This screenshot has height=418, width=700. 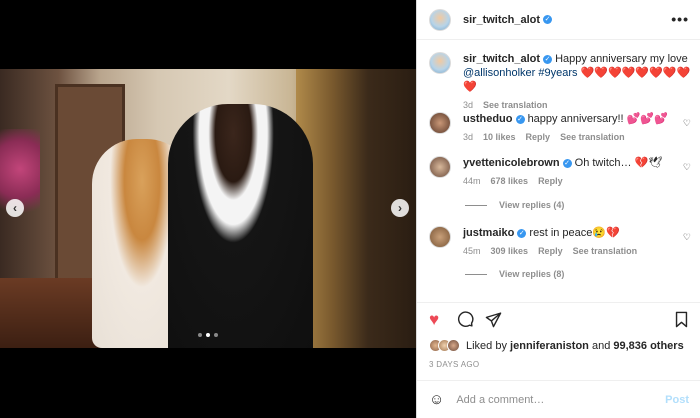 I want to click on comment-time: 3d, so click(x=468, y=137).